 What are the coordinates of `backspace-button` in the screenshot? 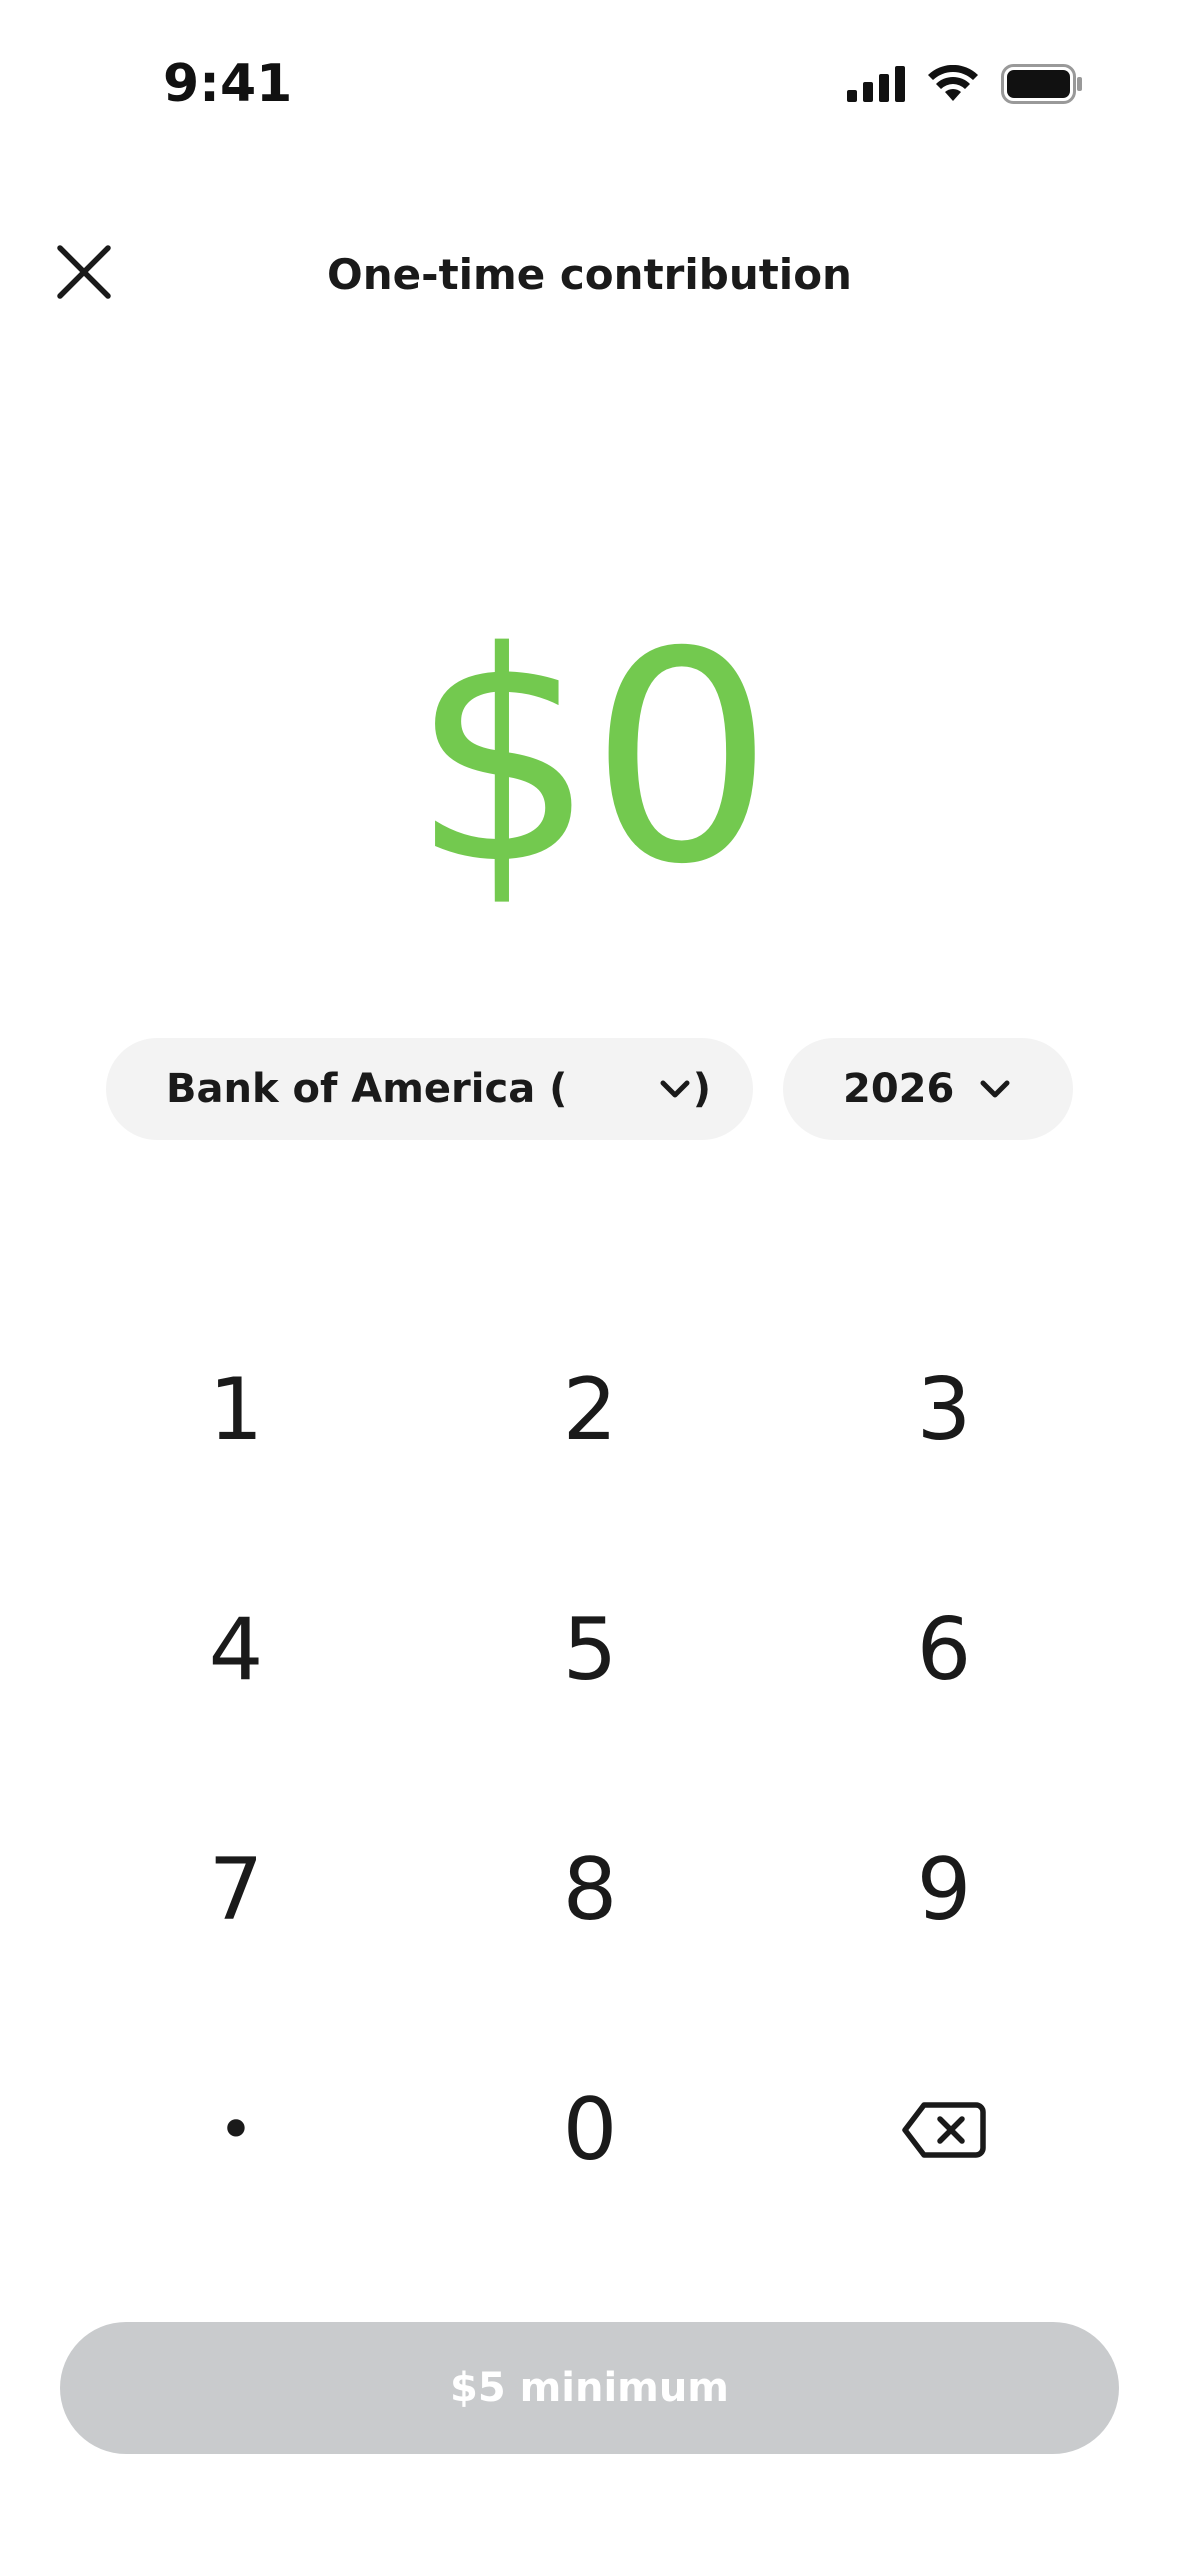 It's located at (944, 2130).